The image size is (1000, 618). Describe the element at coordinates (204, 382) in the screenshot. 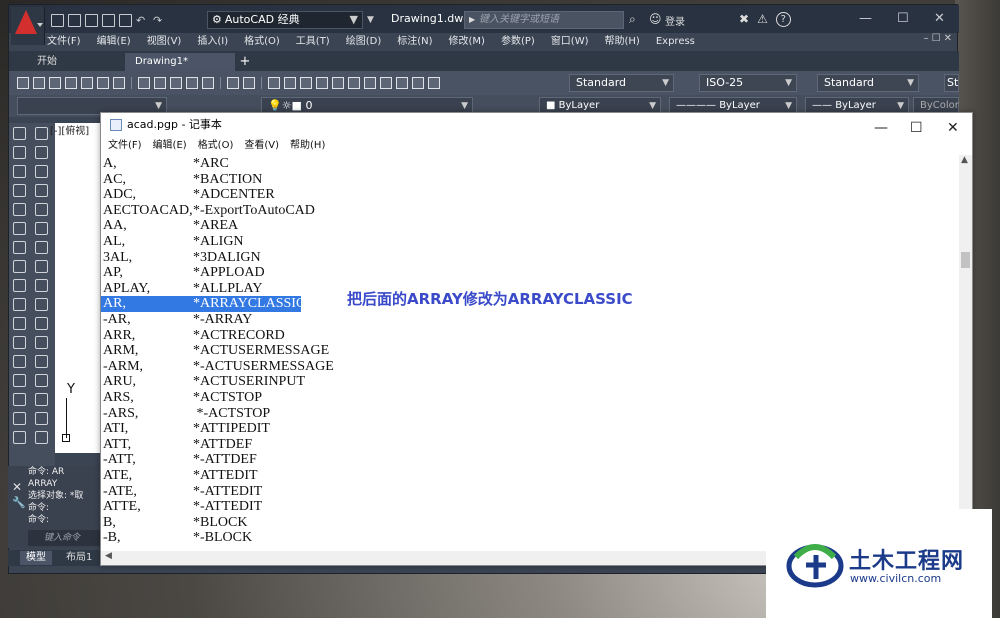

I see `text-line: ARU, *ACTUSERINPUT` at that location.